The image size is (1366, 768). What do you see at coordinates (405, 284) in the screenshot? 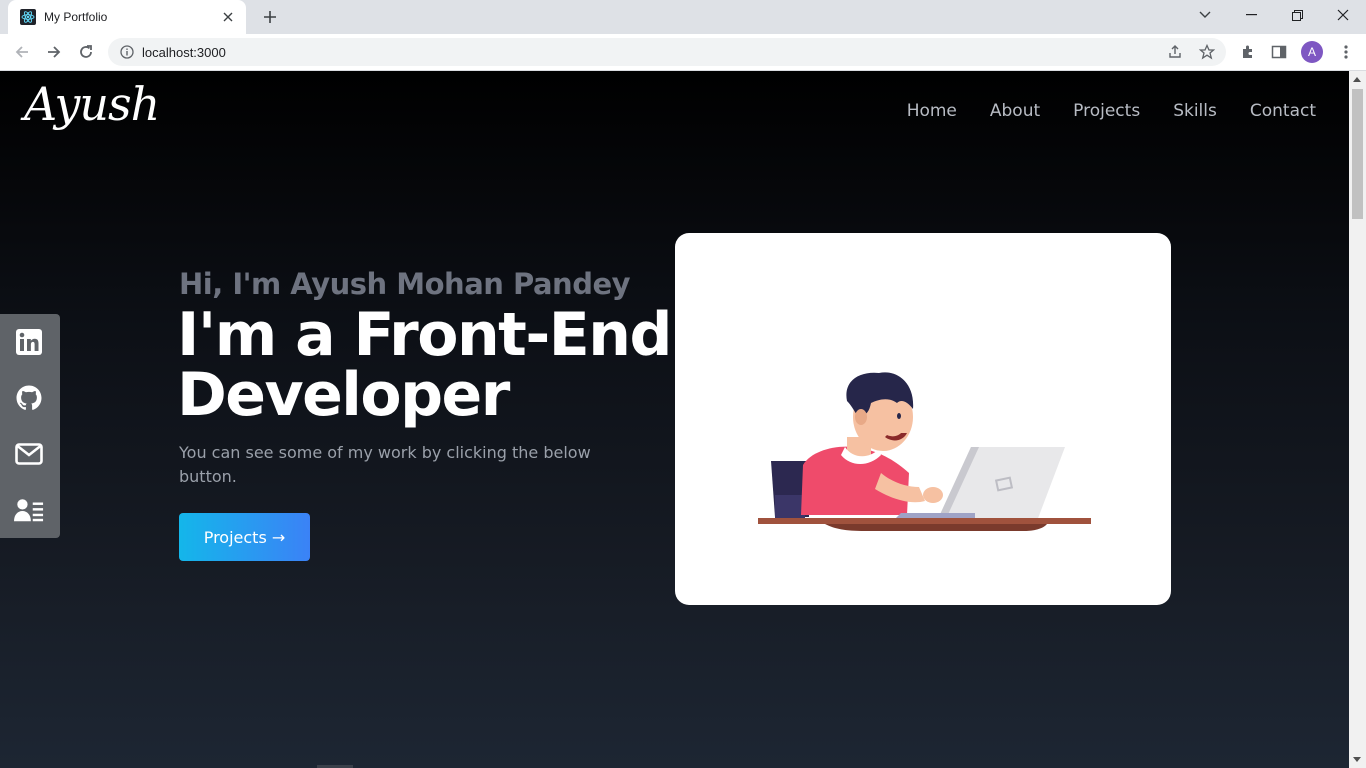
I see `hero-greeting: Hi, I'm Ayush Mohan Pandey` at bounding box center [405, 284].